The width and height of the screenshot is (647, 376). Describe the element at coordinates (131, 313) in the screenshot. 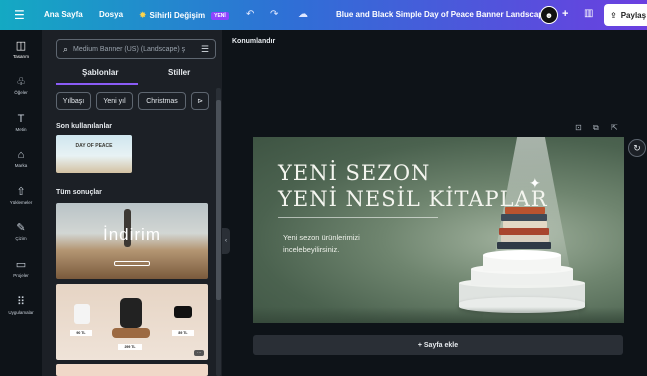

I see `watch-image` at that location.